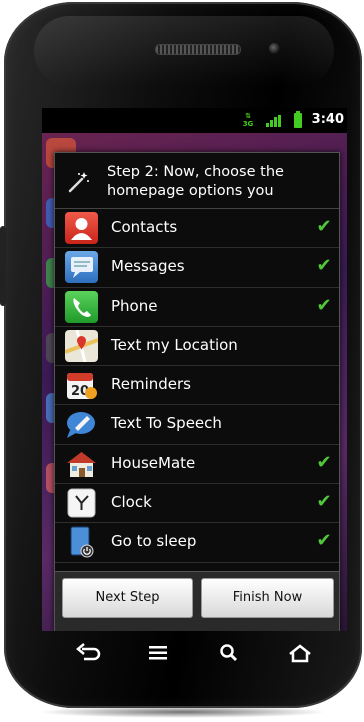 Image resolution: width=364 pixels, height=722 pixels. I want to click on contacts-icon, so click(81, 228).